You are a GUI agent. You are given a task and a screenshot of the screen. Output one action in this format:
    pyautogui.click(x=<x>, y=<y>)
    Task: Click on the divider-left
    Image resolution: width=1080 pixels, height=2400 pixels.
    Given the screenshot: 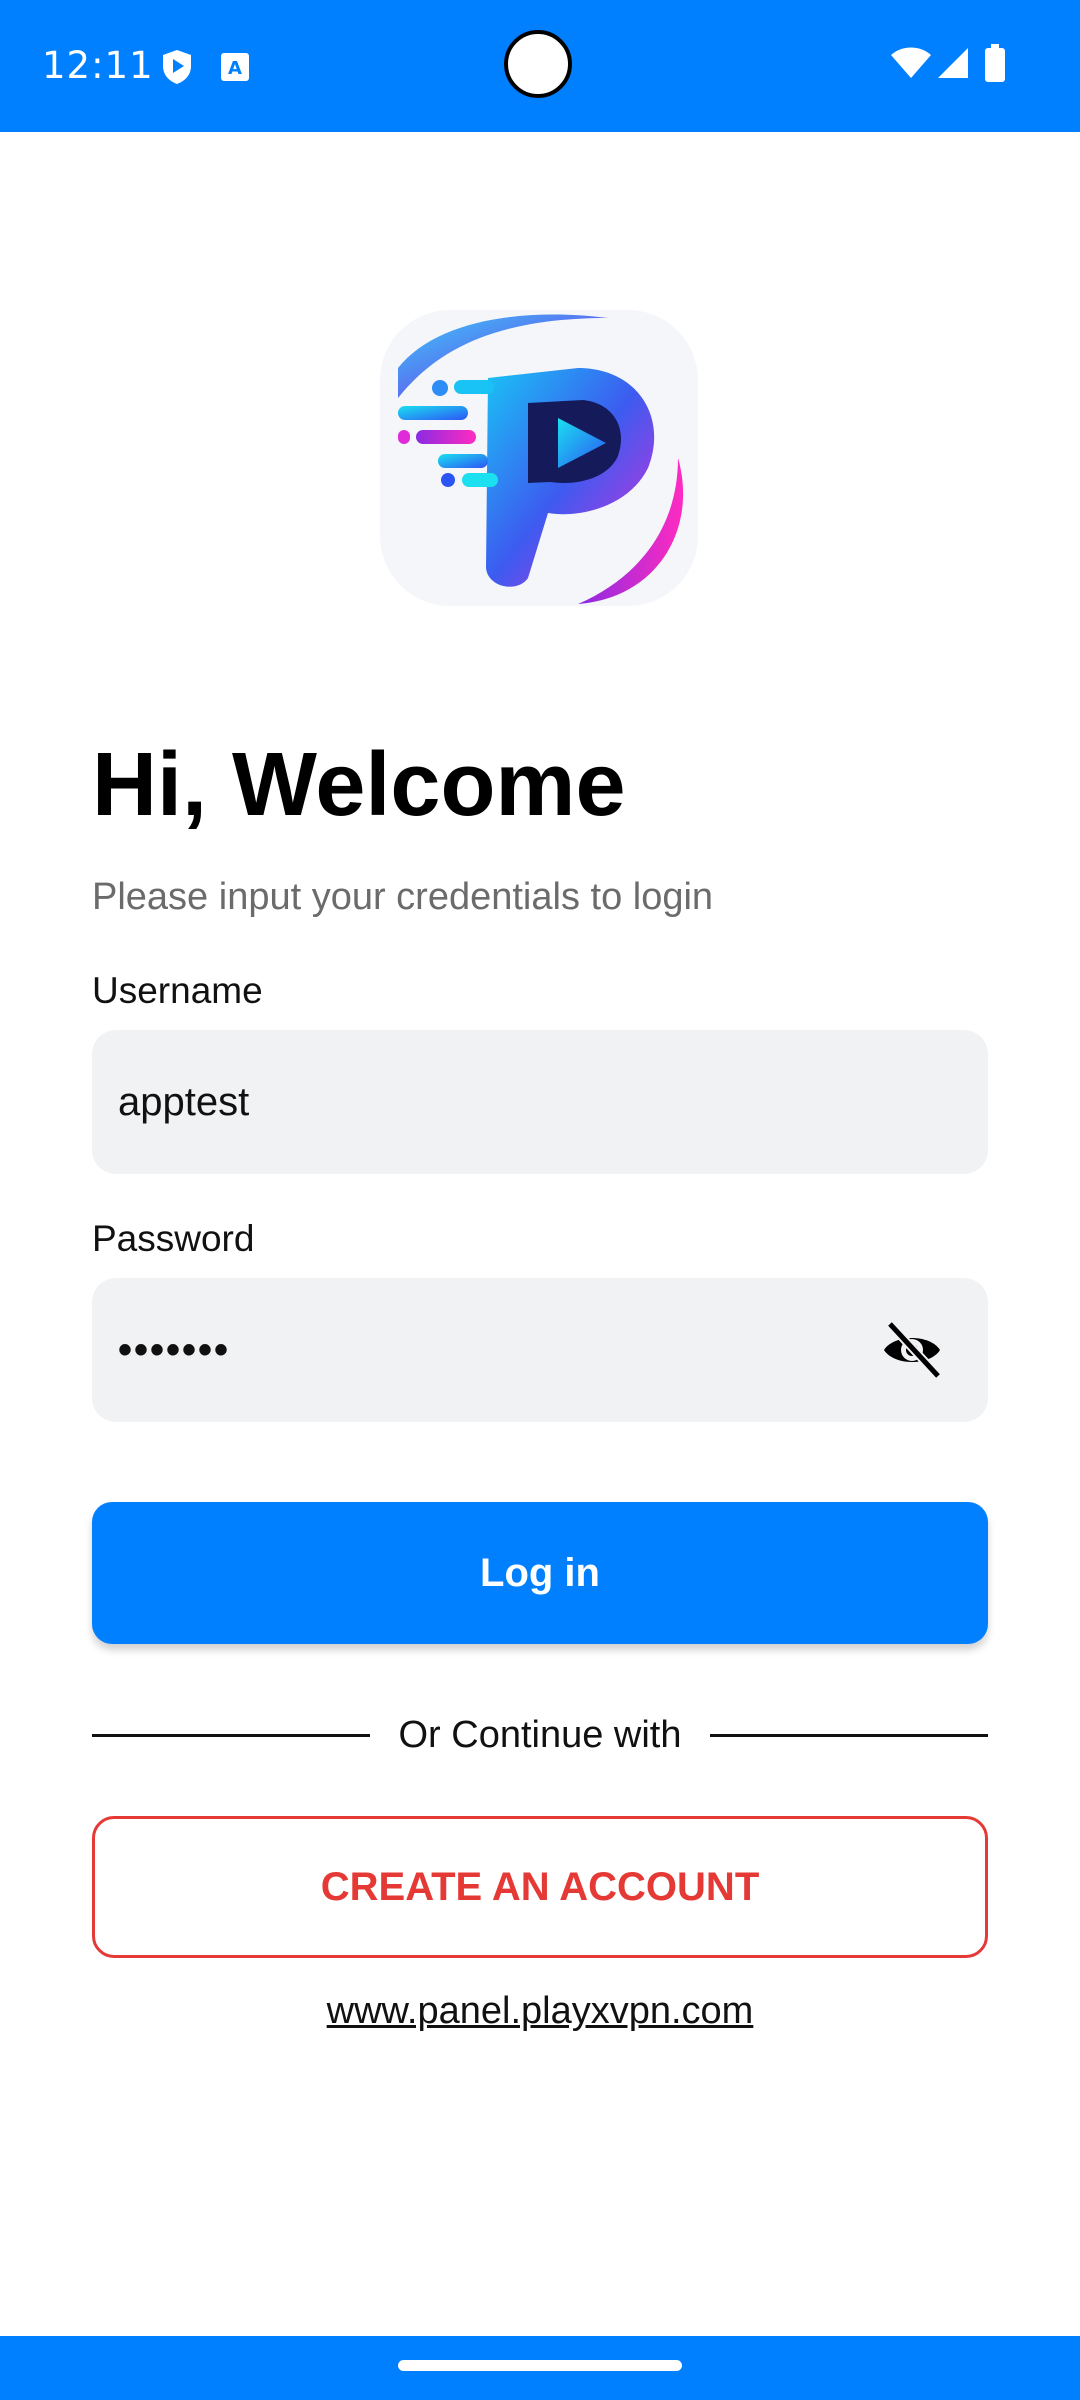 What is the action you would take?
    pyautogui.click(x=231, y=1735)
    